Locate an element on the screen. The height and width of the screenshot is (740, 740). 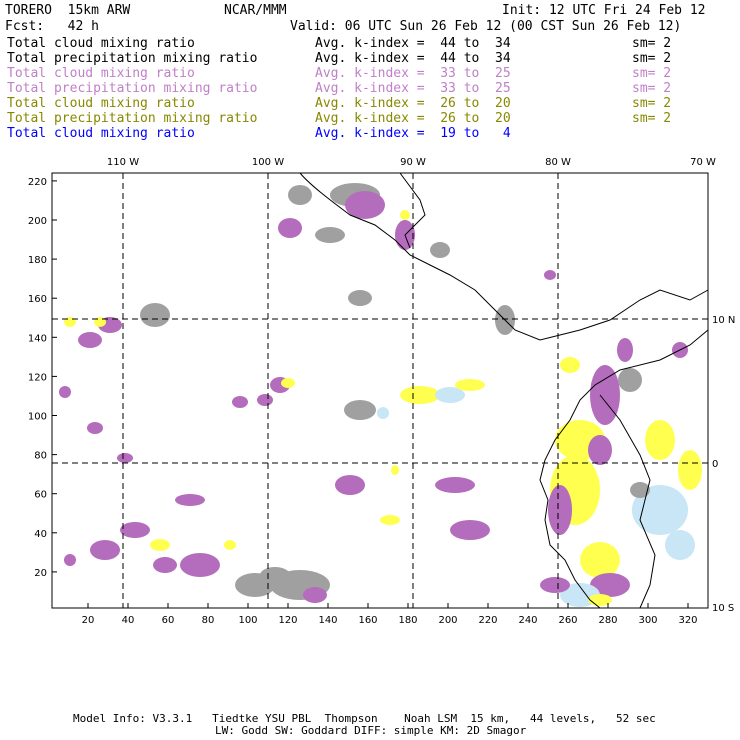
x-tick-label: 240 is located at coordinates (527, 620).